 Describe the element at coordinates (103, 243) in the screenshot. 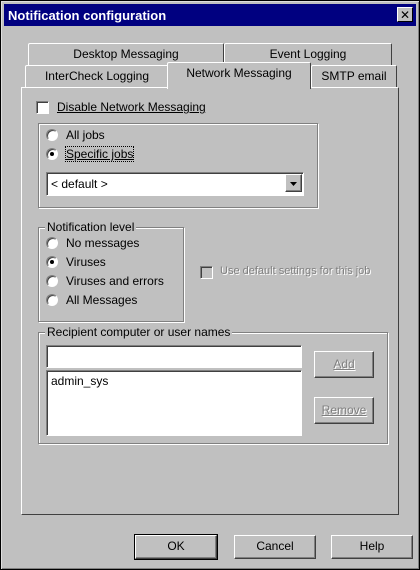

I see `no-messages-label: No messages` at that location.